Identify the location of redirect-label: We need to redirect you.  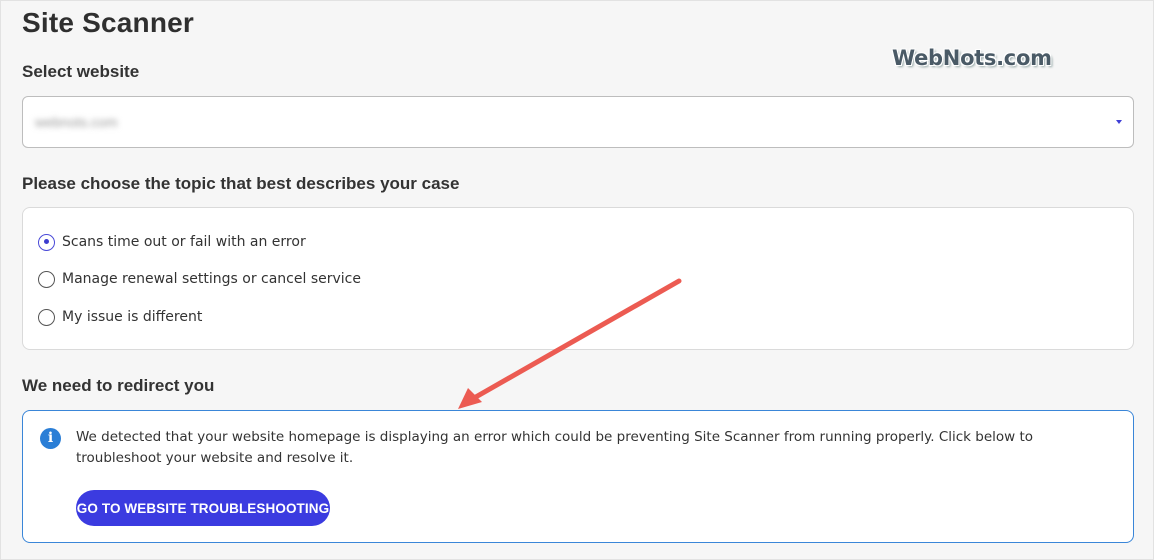
(118, 385).